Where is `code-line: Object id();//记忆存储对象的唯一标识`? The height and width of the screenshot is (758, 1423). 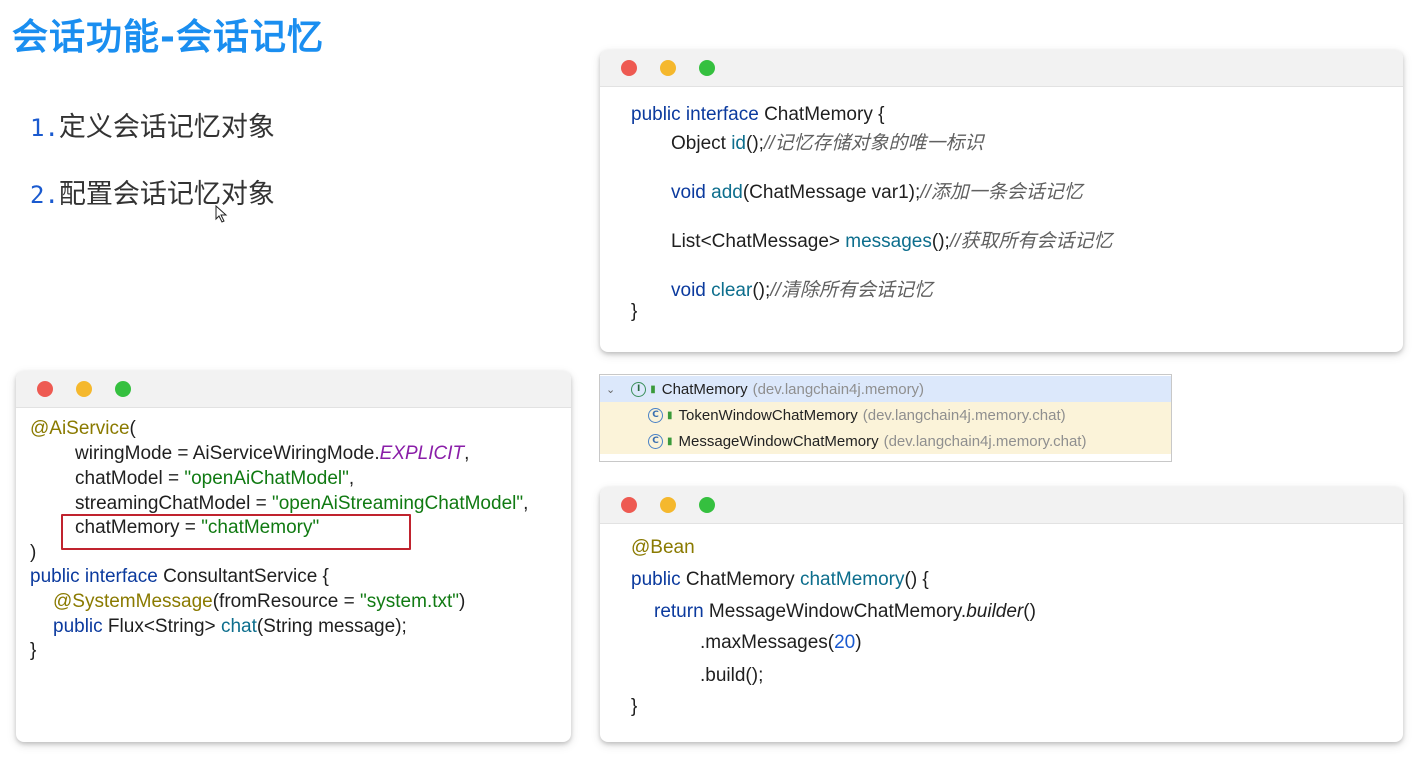
code-line: Object id();//记忆存储对象的唯一标识 is located at coordinates (827, 143).